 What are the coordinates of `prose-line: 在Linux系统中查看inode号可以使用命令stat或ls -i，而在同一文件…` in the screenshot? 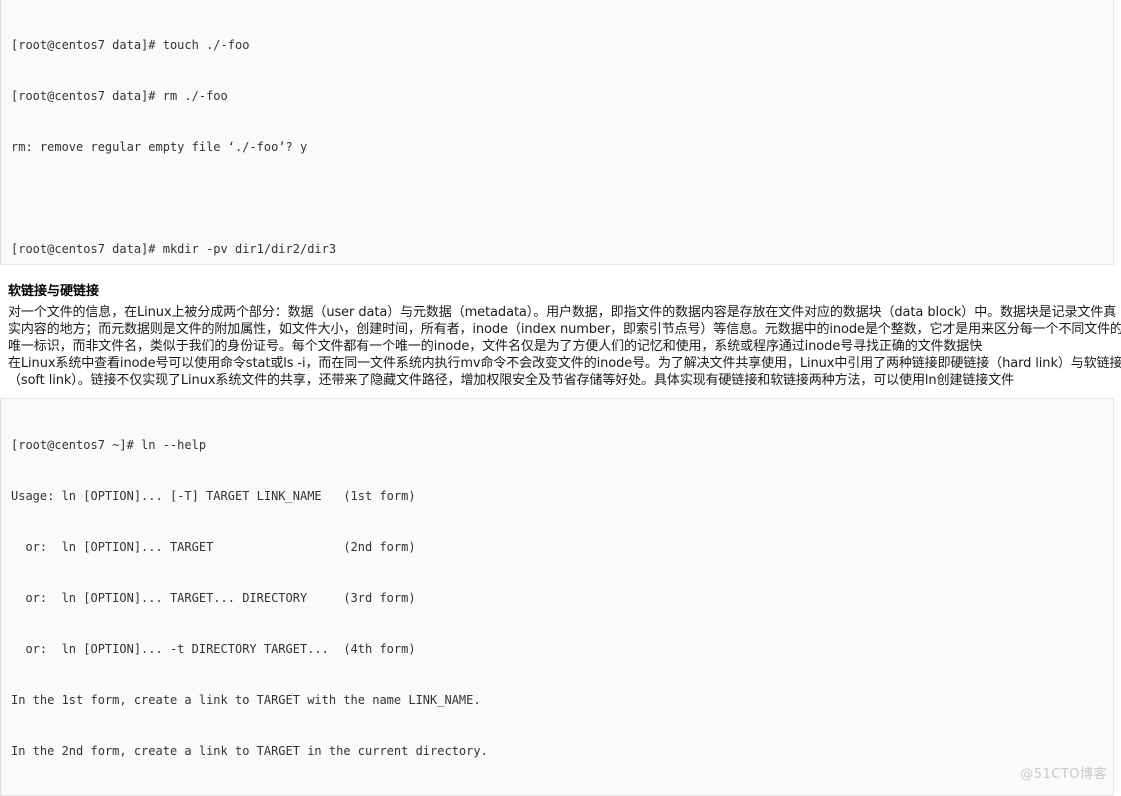 It's located at (564, 363).